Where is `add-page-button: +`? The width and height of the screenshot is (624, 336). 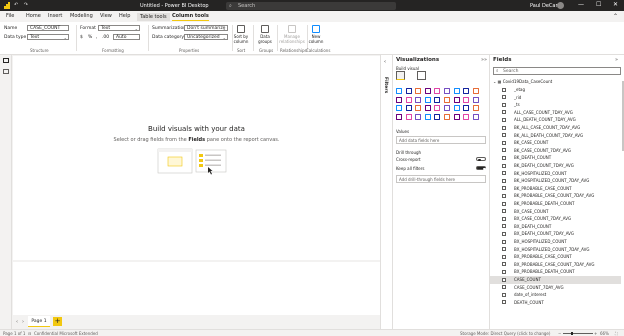 add-page-button: + is located at coordinates (57, 321).